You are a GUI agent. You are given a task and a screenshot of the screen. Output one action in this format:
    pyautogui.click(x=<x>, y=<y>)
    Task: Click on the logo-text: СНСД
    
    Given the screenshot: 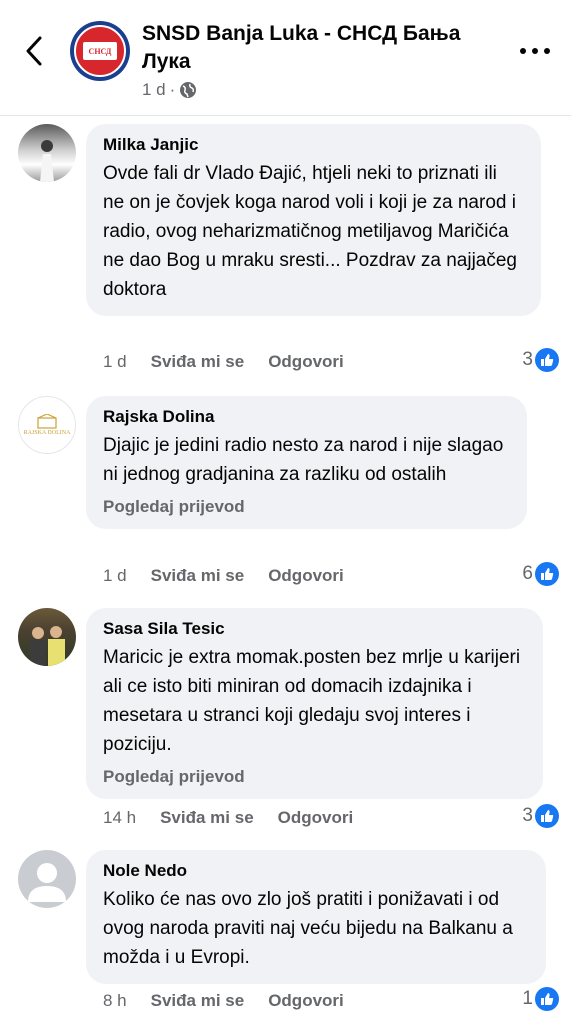 What is the action you would take?
    pyautogui.click(x=100, y=51)
    